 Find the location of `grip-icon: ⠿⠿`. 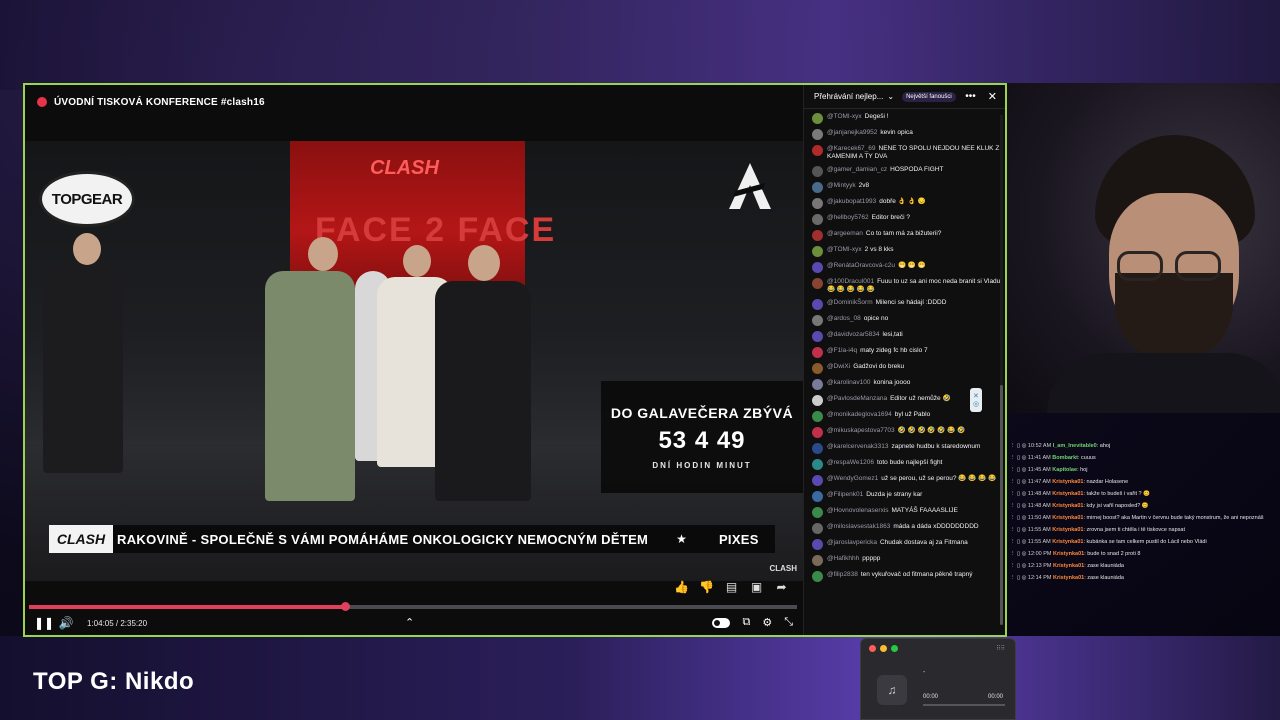

grip-icon: ⠿⠿ is located at coordinates (1000, 648).